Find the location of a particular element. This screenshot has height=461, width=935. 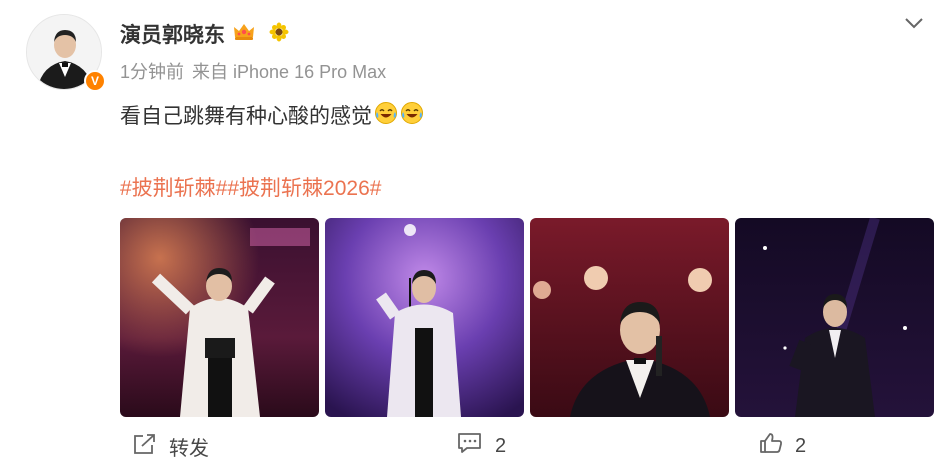

like-count: 2 is located at coordinates (801, 445).